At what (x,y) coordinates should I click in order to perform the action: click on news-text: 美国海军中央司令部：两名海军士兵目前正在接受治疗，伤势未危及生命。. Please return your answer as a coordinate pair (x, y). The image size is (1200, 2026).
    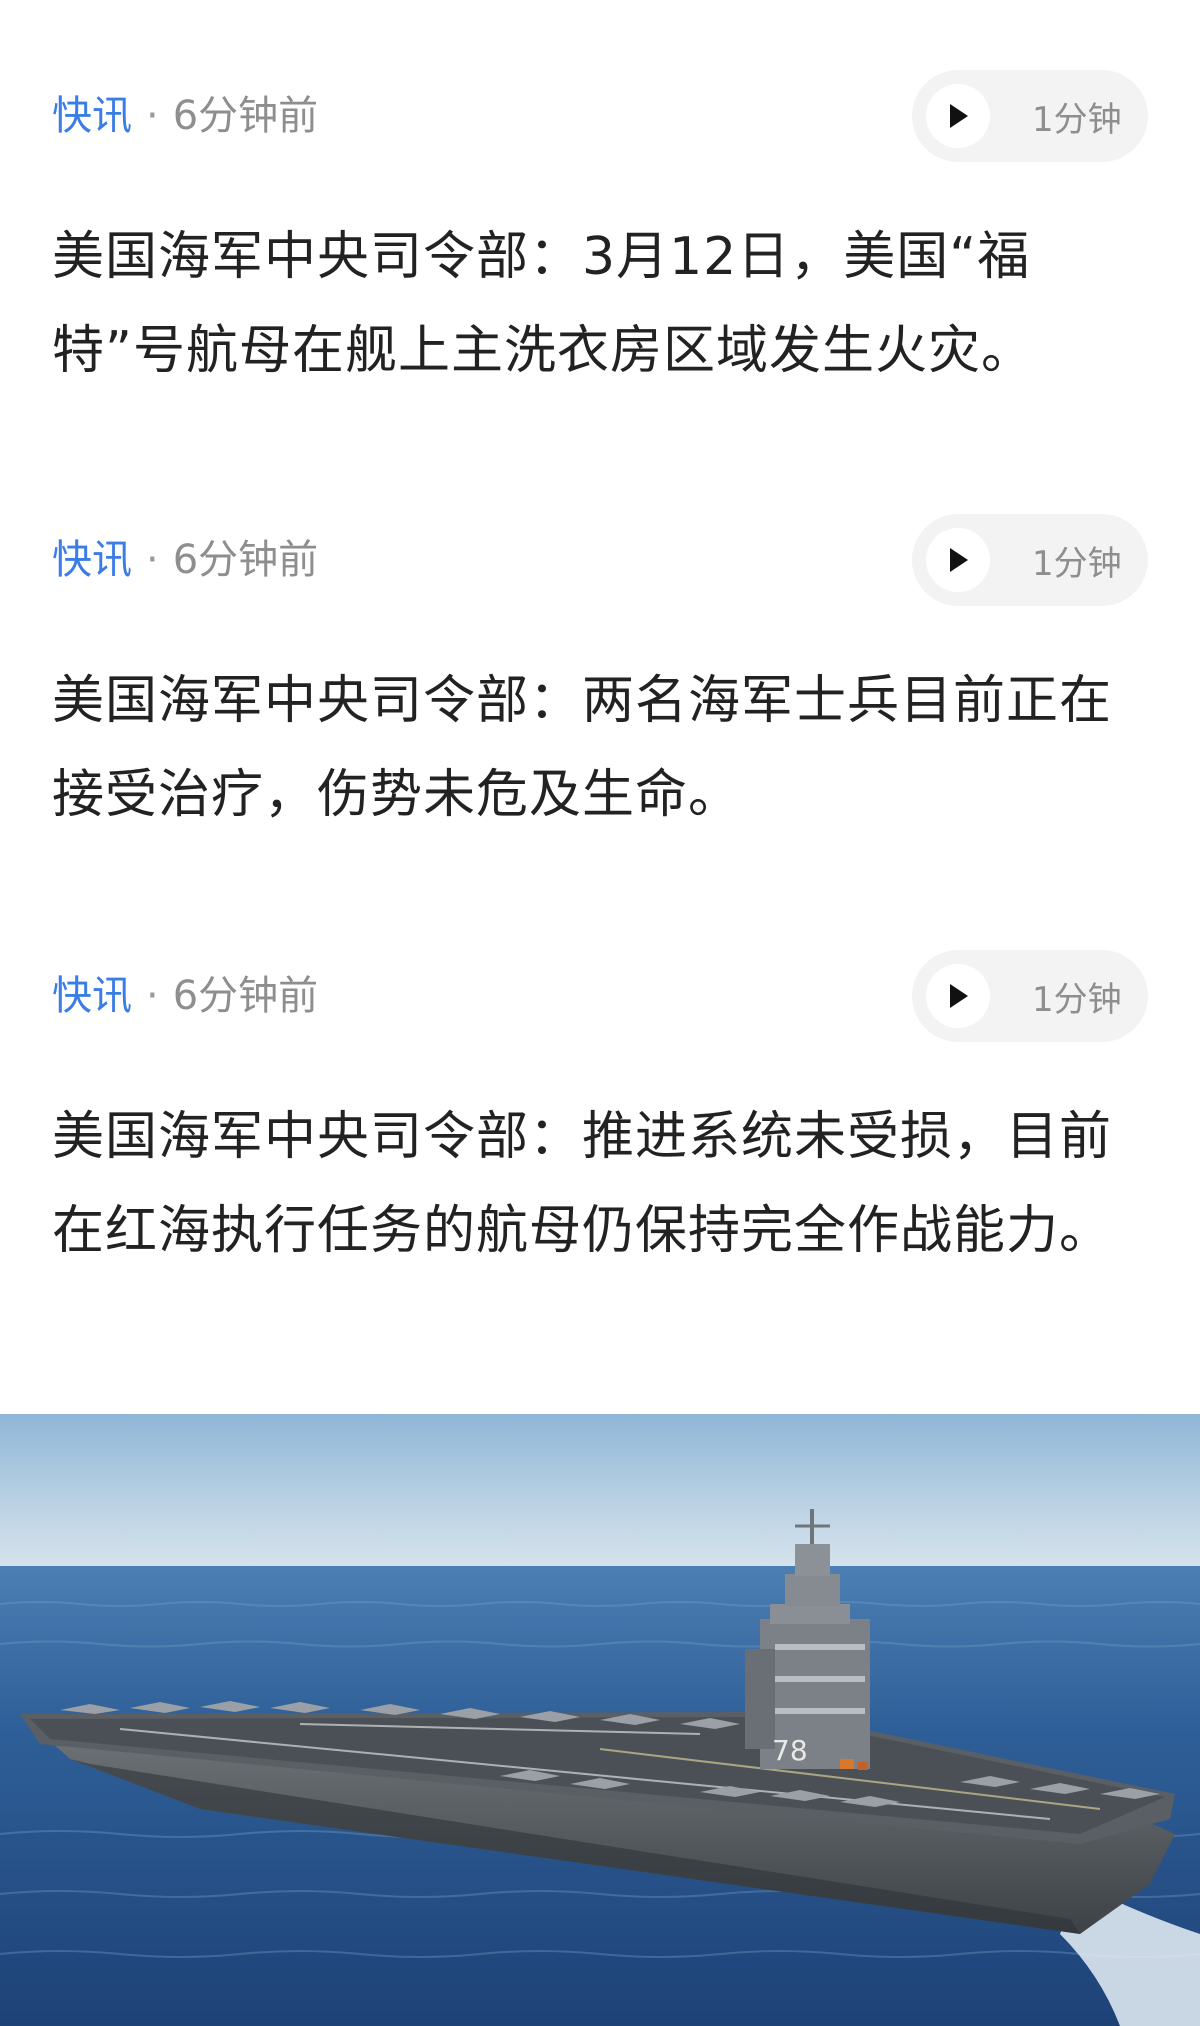
    Looking at the image, I should click on (602, 748).